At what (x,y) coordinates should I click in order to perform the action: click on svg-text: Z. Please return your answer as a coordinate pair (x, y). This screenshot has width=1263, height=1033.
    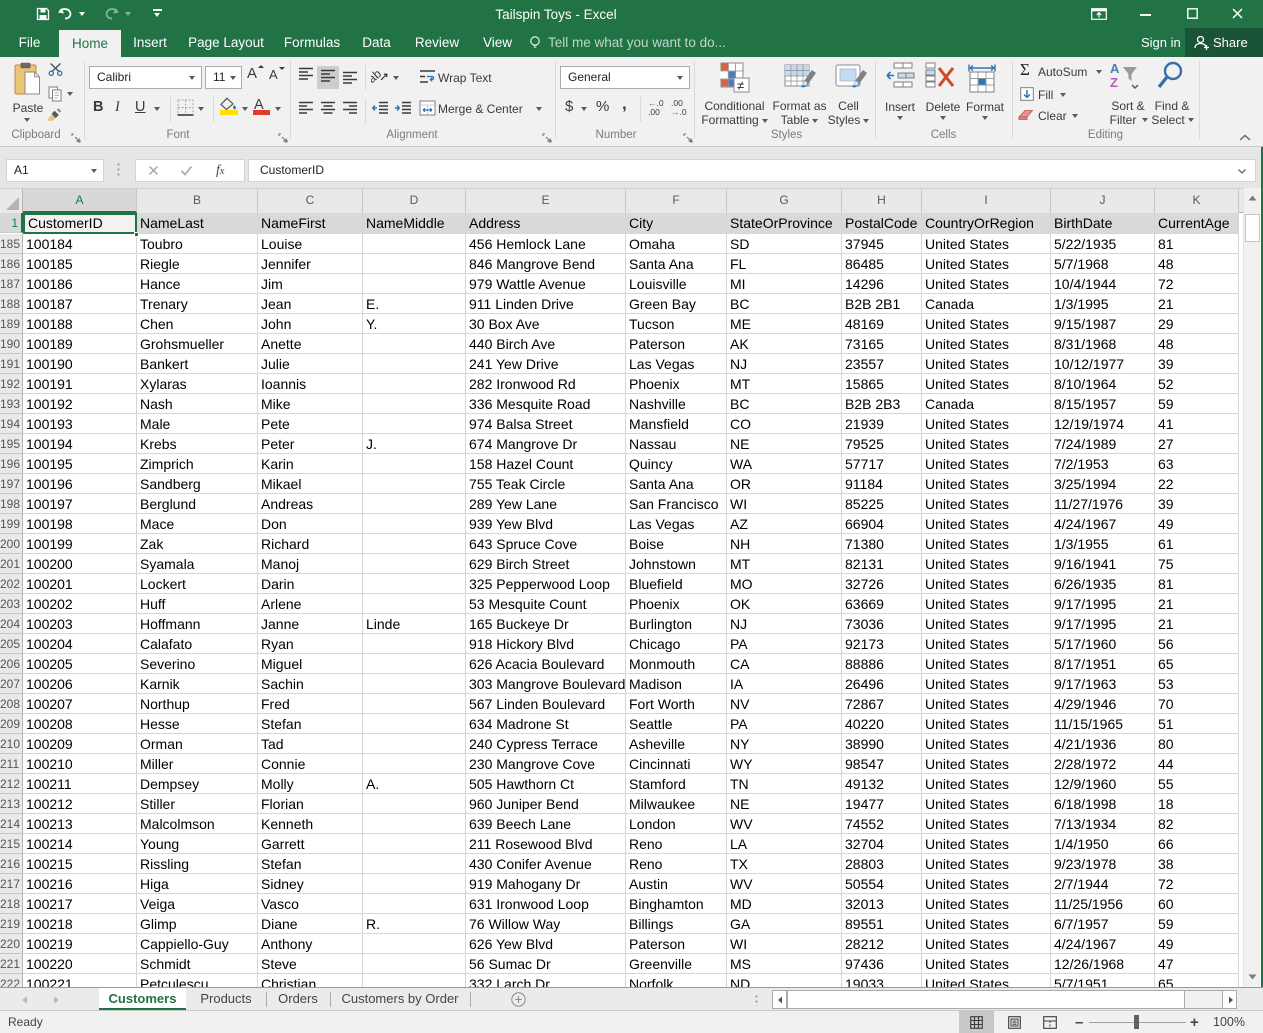
    Looking at the image, I should click on (1114, 82).